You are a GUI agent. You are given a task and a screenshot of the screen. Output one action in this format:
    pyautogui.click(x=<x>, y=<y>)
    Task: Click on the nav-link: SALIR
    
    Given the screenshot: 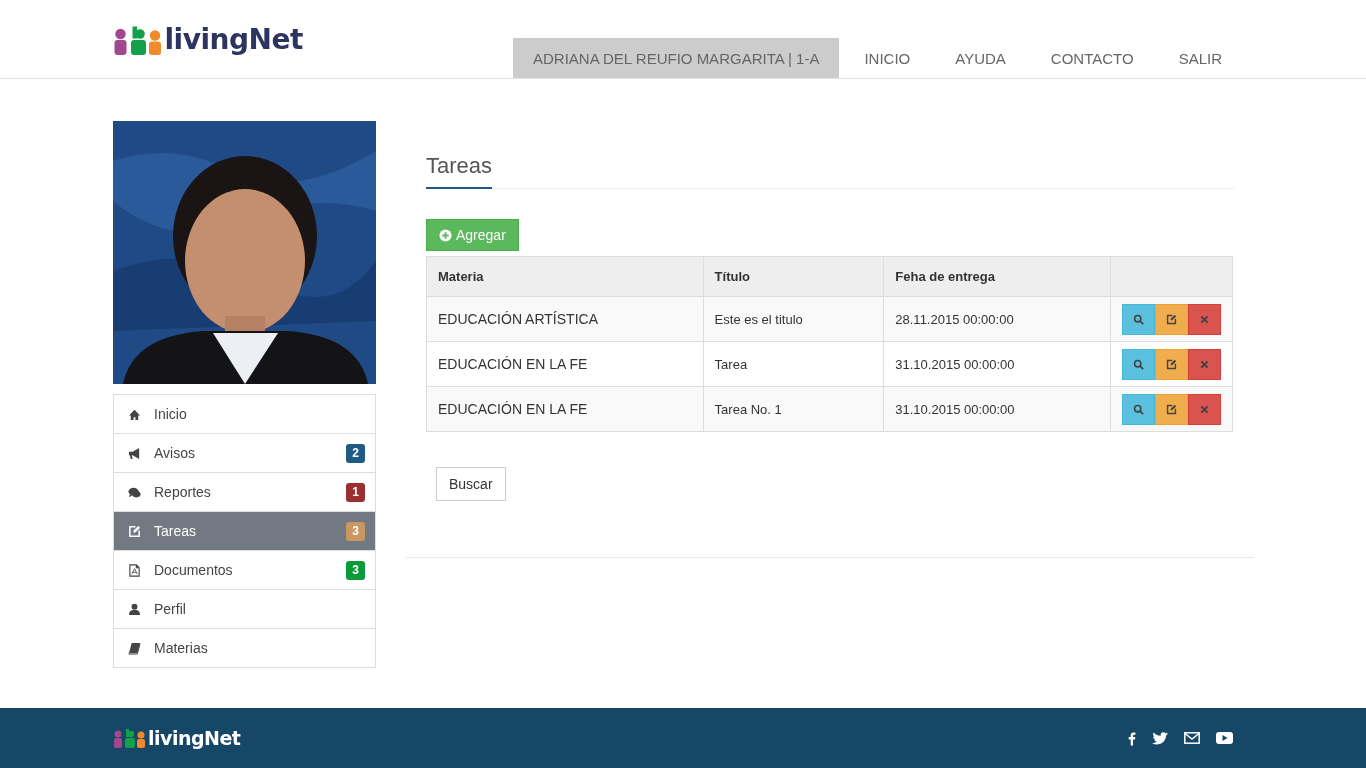 What is the action you would take?
    pyautogui.click(x=1200, y=58)
    